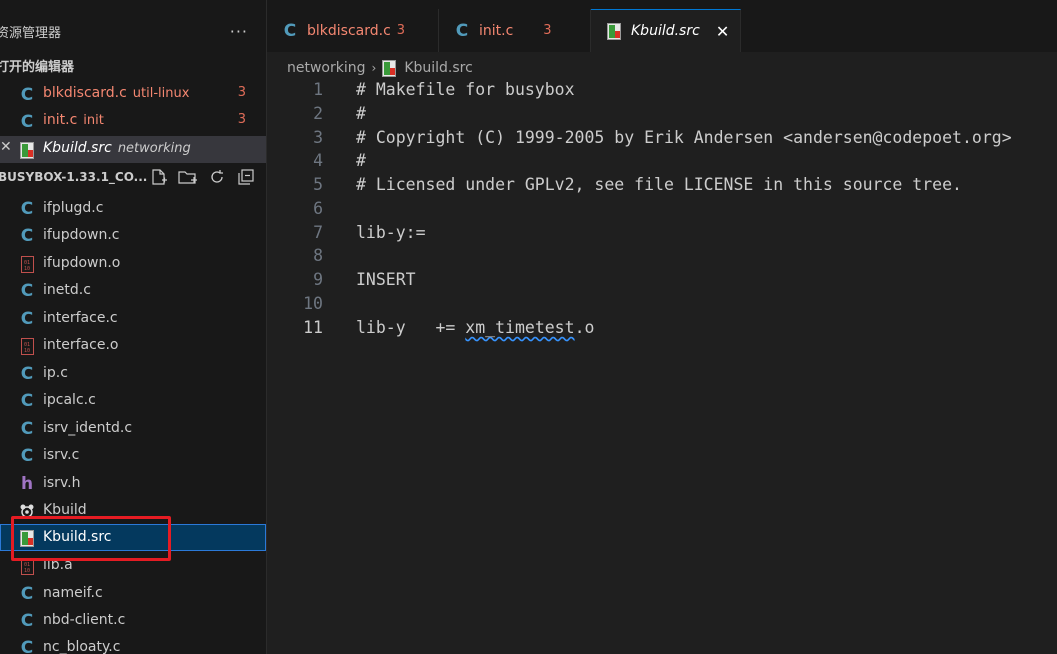 The height and width of the screenshot is (654, 1057). Describe the element at coordinates (318, 279) in the screenshot. I see `line-number: 9` at that location.